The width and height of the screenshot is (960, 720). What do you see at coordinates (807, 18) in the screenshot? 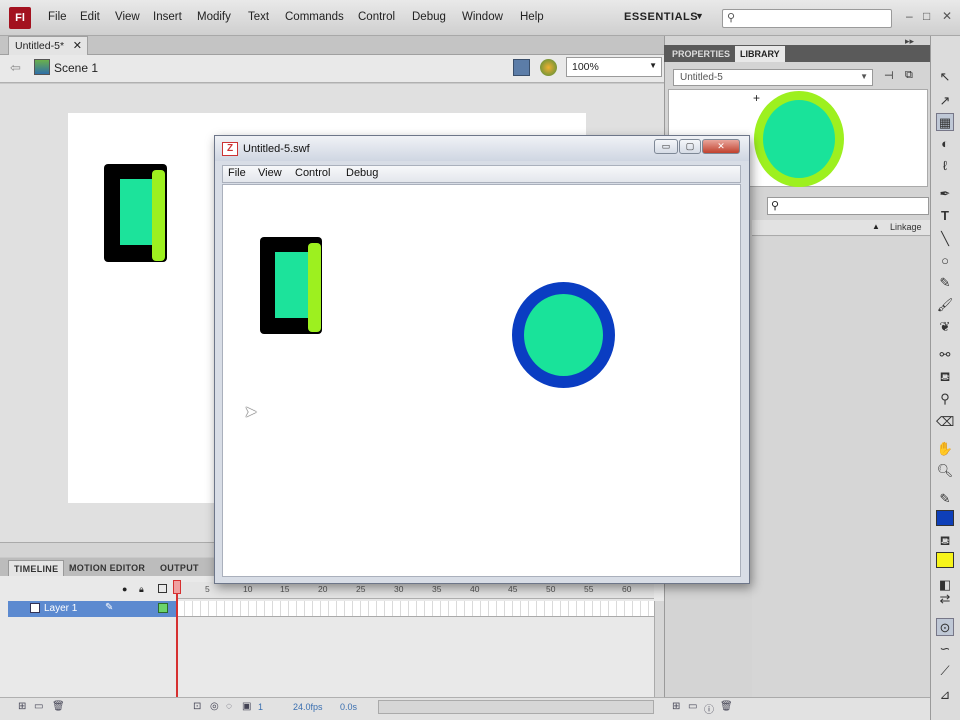
I see `help-search-input: ⚲` at bounding box center [807, 18].